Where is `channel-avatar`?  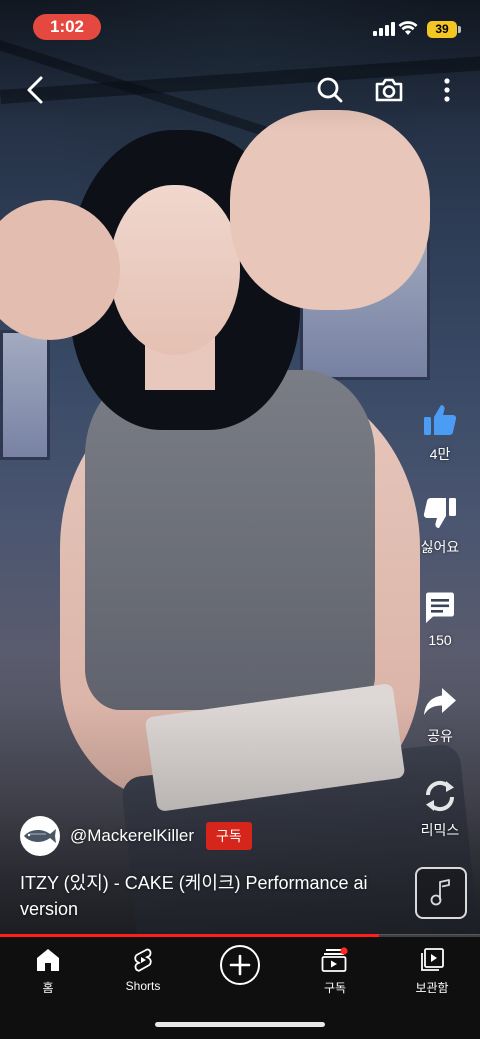 channel-avatar is located at coordinates (40, 836).